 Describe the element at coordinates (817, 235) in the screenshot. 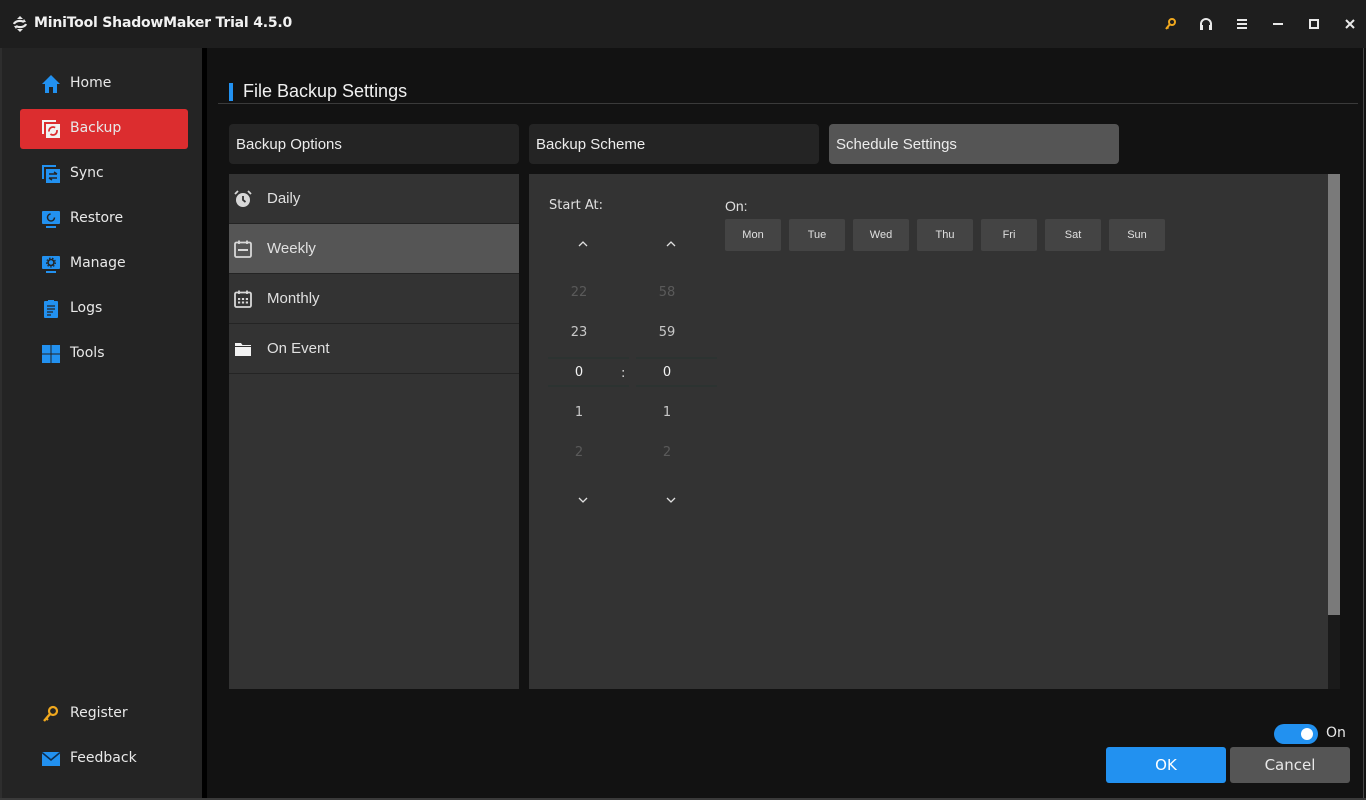

I see `day-button-tue: Tue` at that location.